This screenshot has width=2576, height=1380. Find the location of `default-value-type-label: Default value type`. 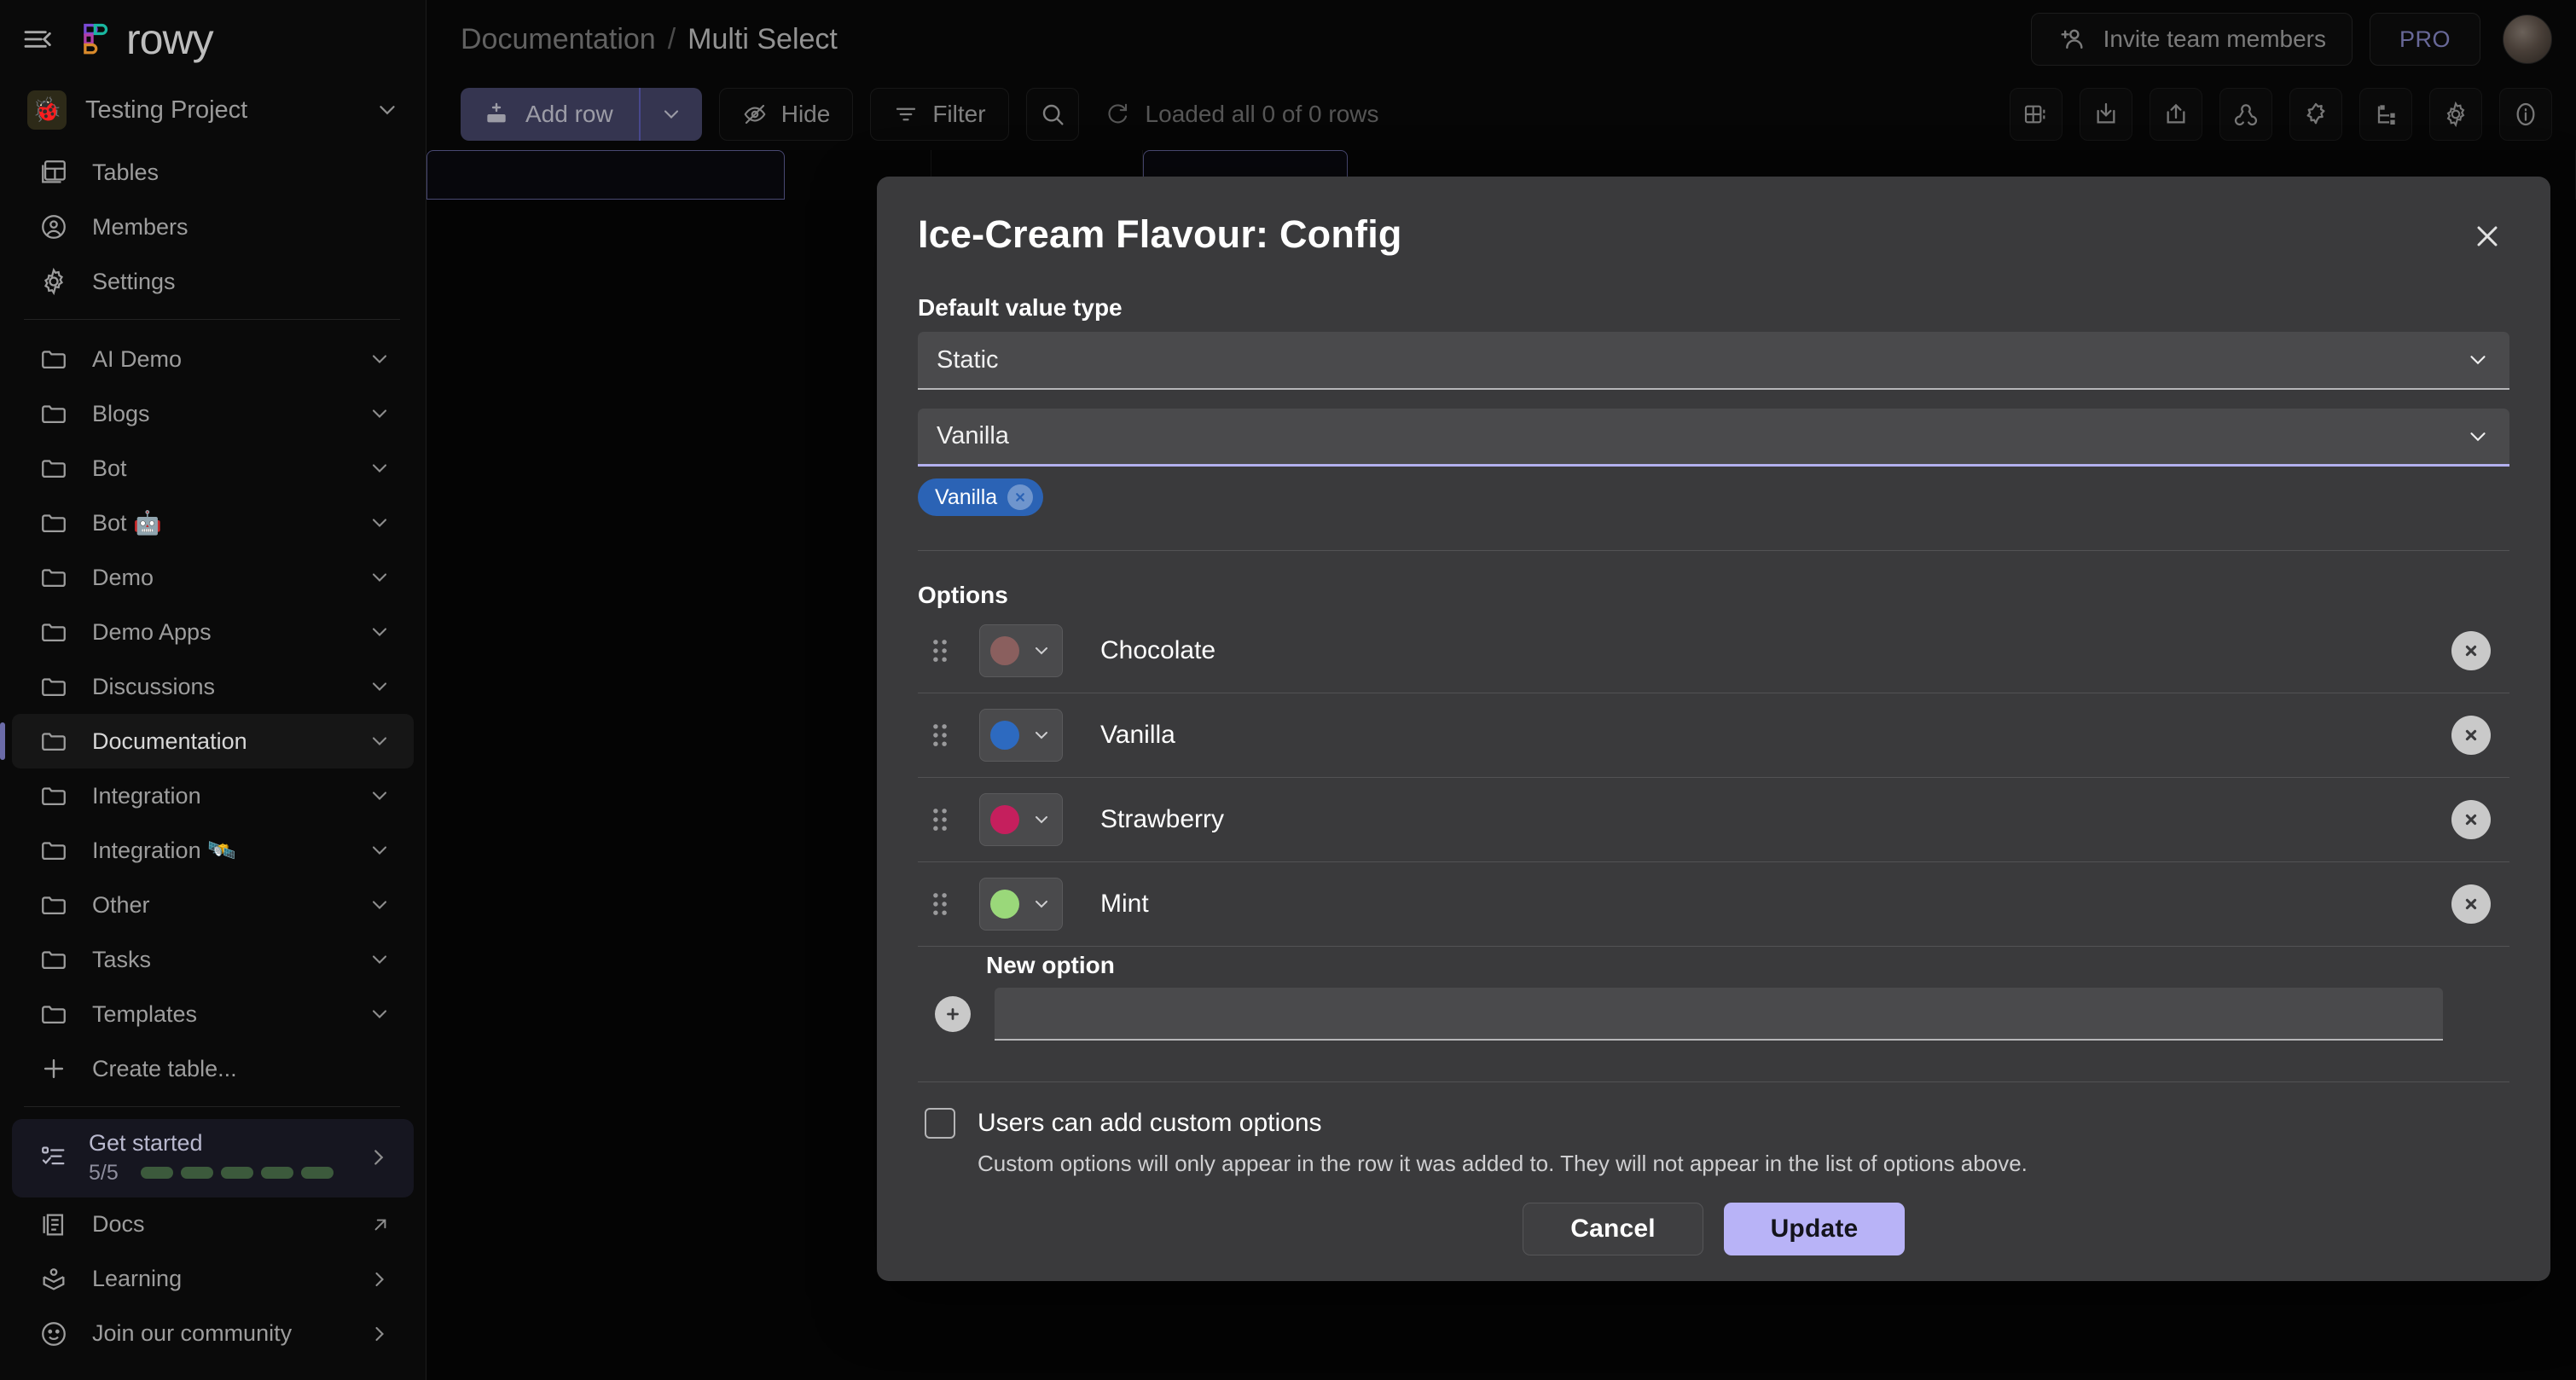

default-value-type-label: Default value type is located at coordinates (1020, 307).